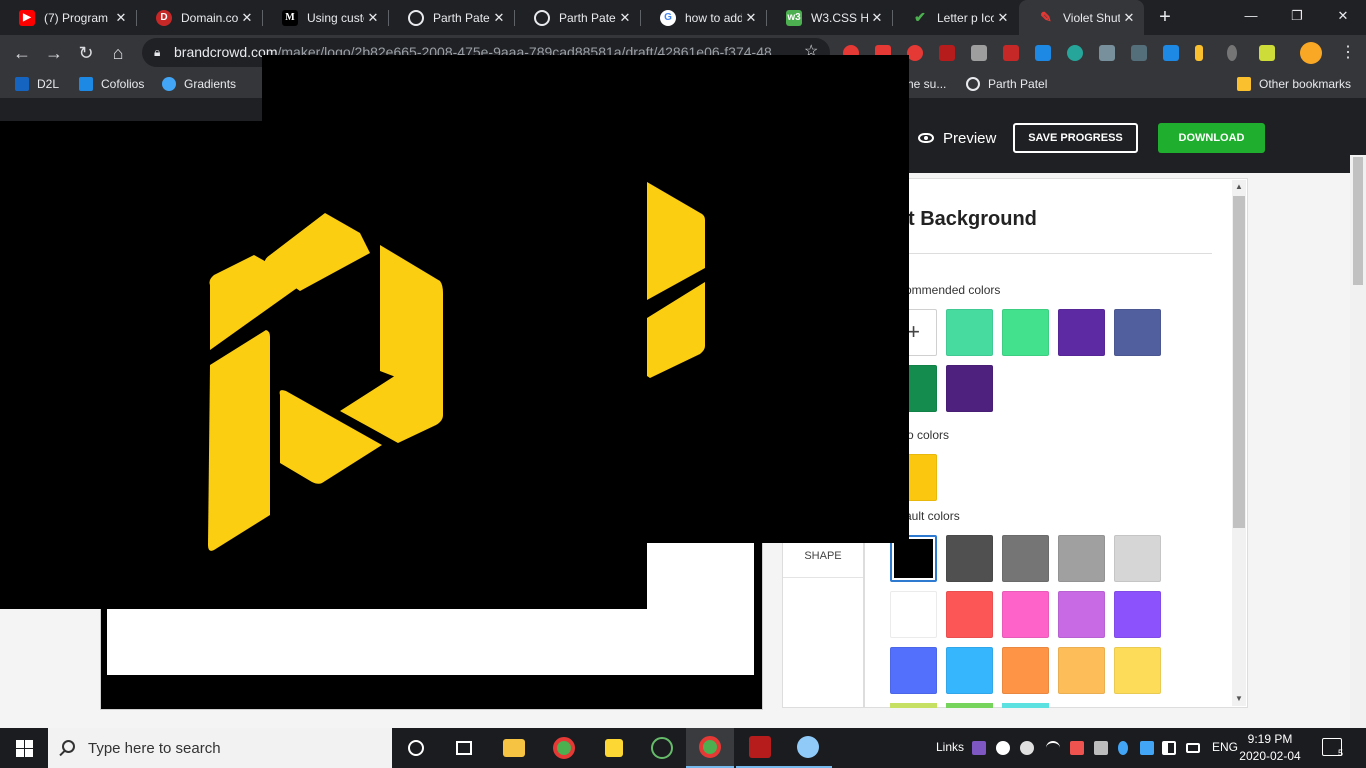 The image size is (1366, 768). Describe the element at coordinates (464, 748) in the screenshot. I see `task-view-button` at that location.